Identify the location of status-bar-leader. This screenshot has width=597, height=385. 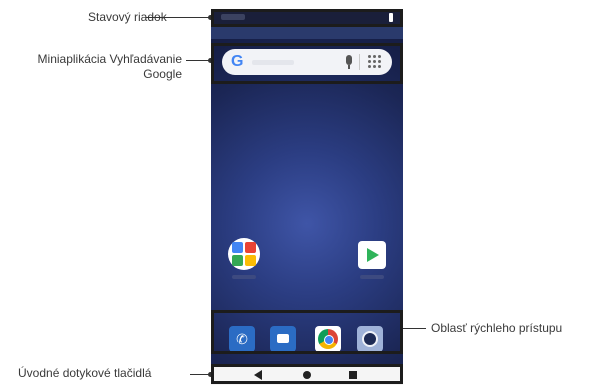
(178, 17).